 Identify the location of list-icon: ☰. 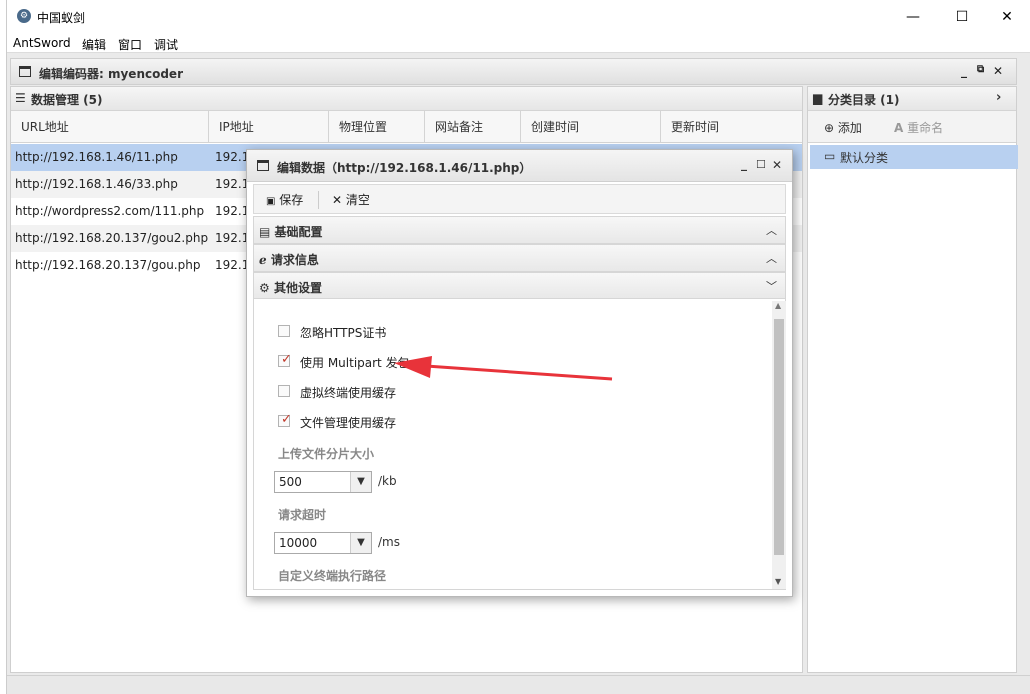
(20, 98).